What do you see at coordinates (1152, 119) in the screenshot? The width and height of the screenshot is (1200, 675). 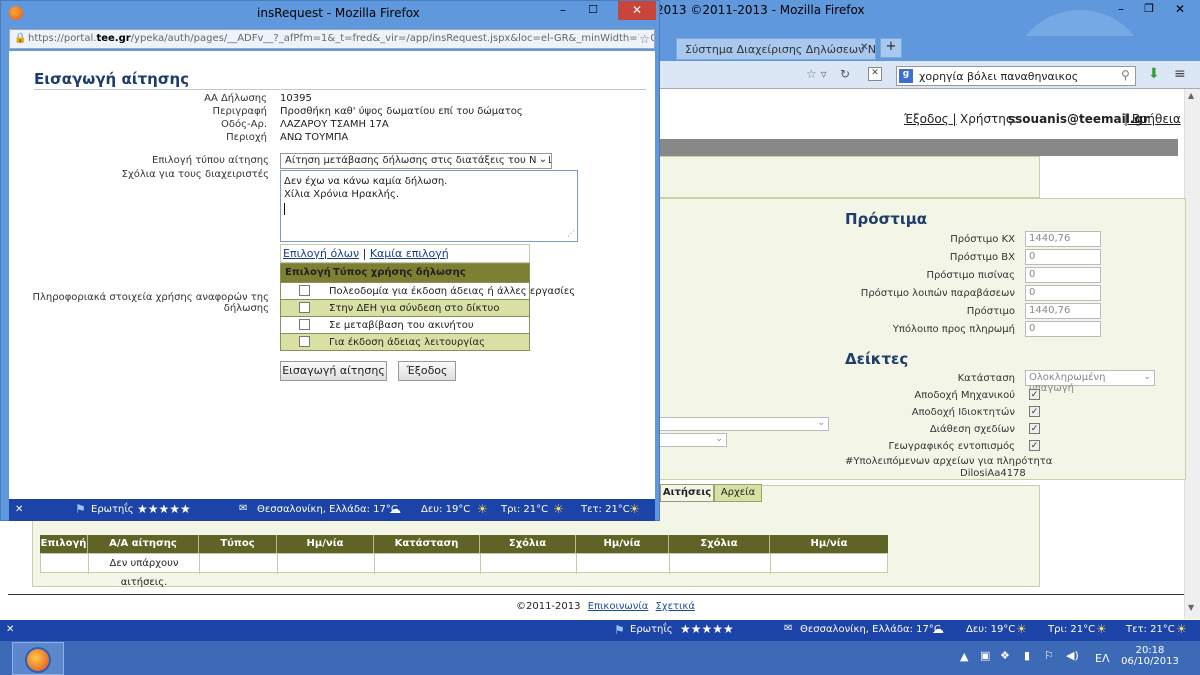 I see `help-link: | Βοήθεια` at bounding box center [1152, 119].